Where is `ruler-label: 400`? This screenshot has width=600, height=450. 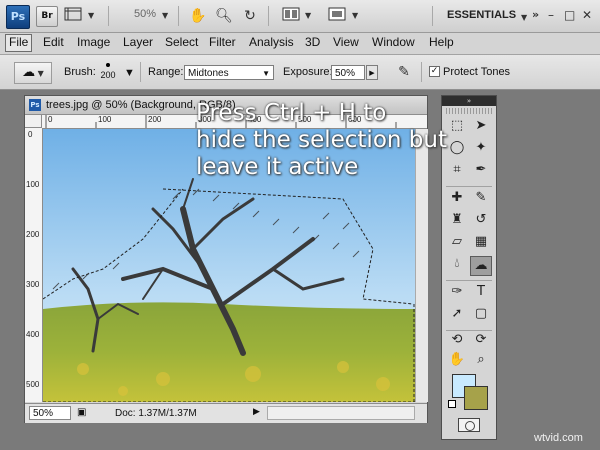
ruler-label: 400 is located at coordinates (33, 334).